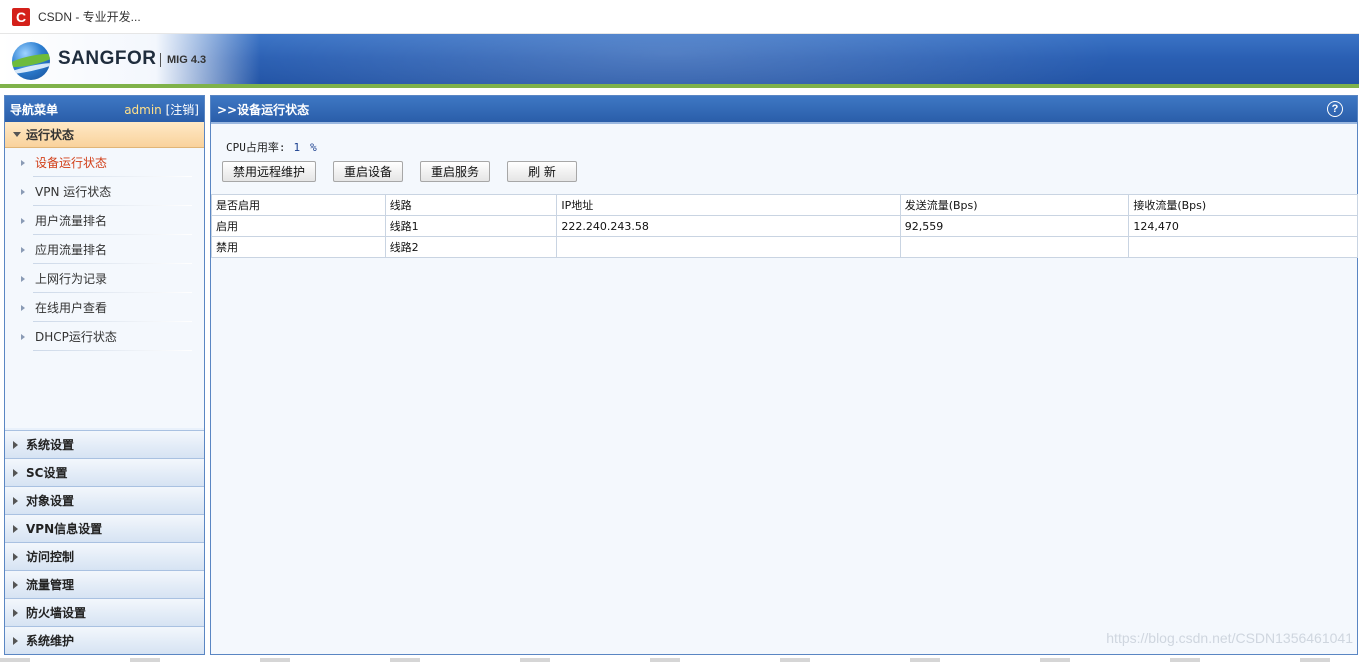  Describe the element at coordinates (298, 226) in the screenshot. I see `table-cell: 启用` at that location.